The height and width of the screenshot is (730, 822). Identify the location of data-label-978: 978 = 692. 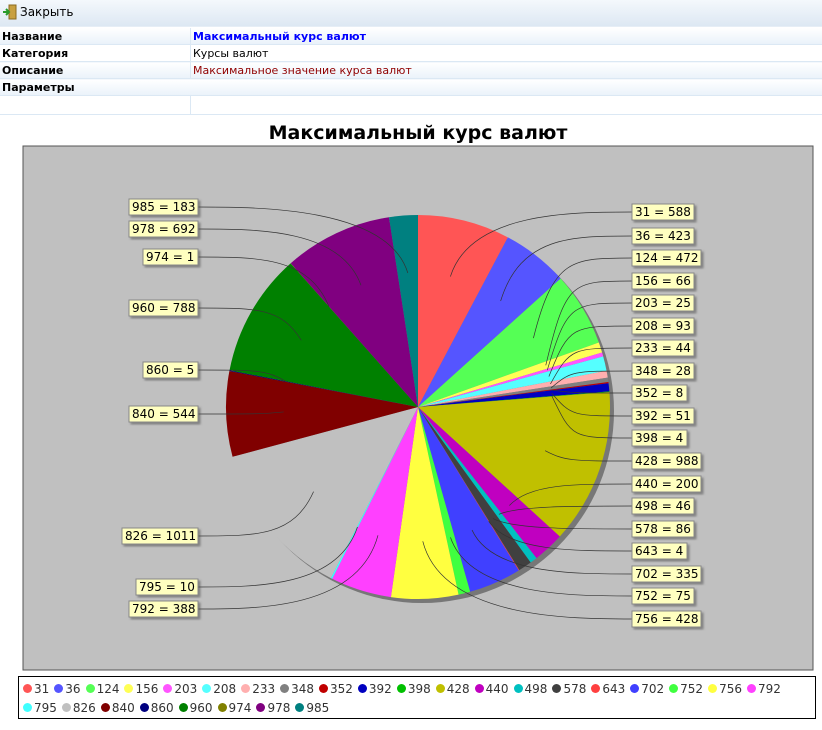
(164, 229).